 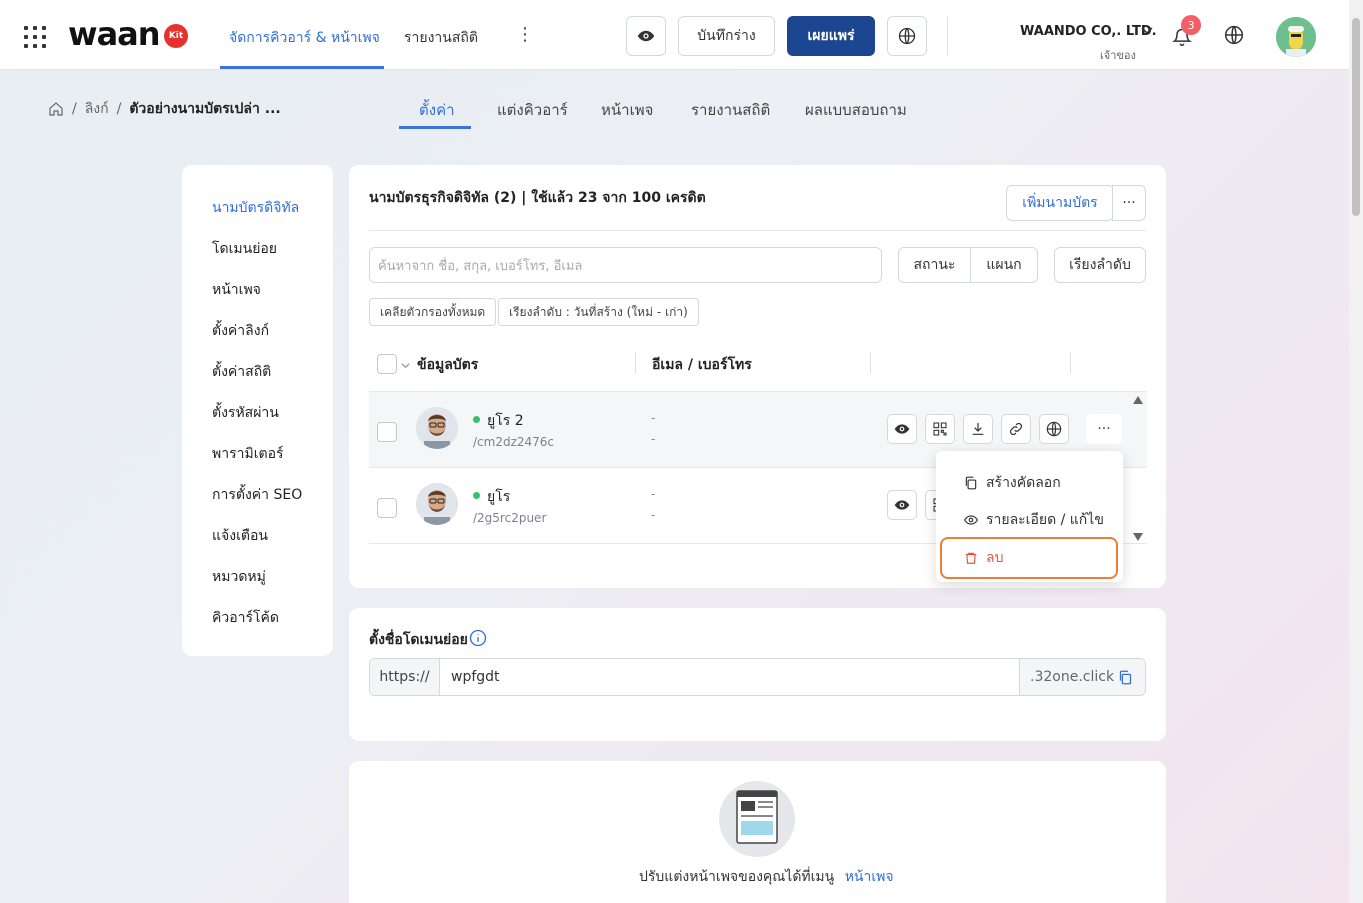 I want to click on filter-department-button: แผนก, so click(x=1004, y=265).